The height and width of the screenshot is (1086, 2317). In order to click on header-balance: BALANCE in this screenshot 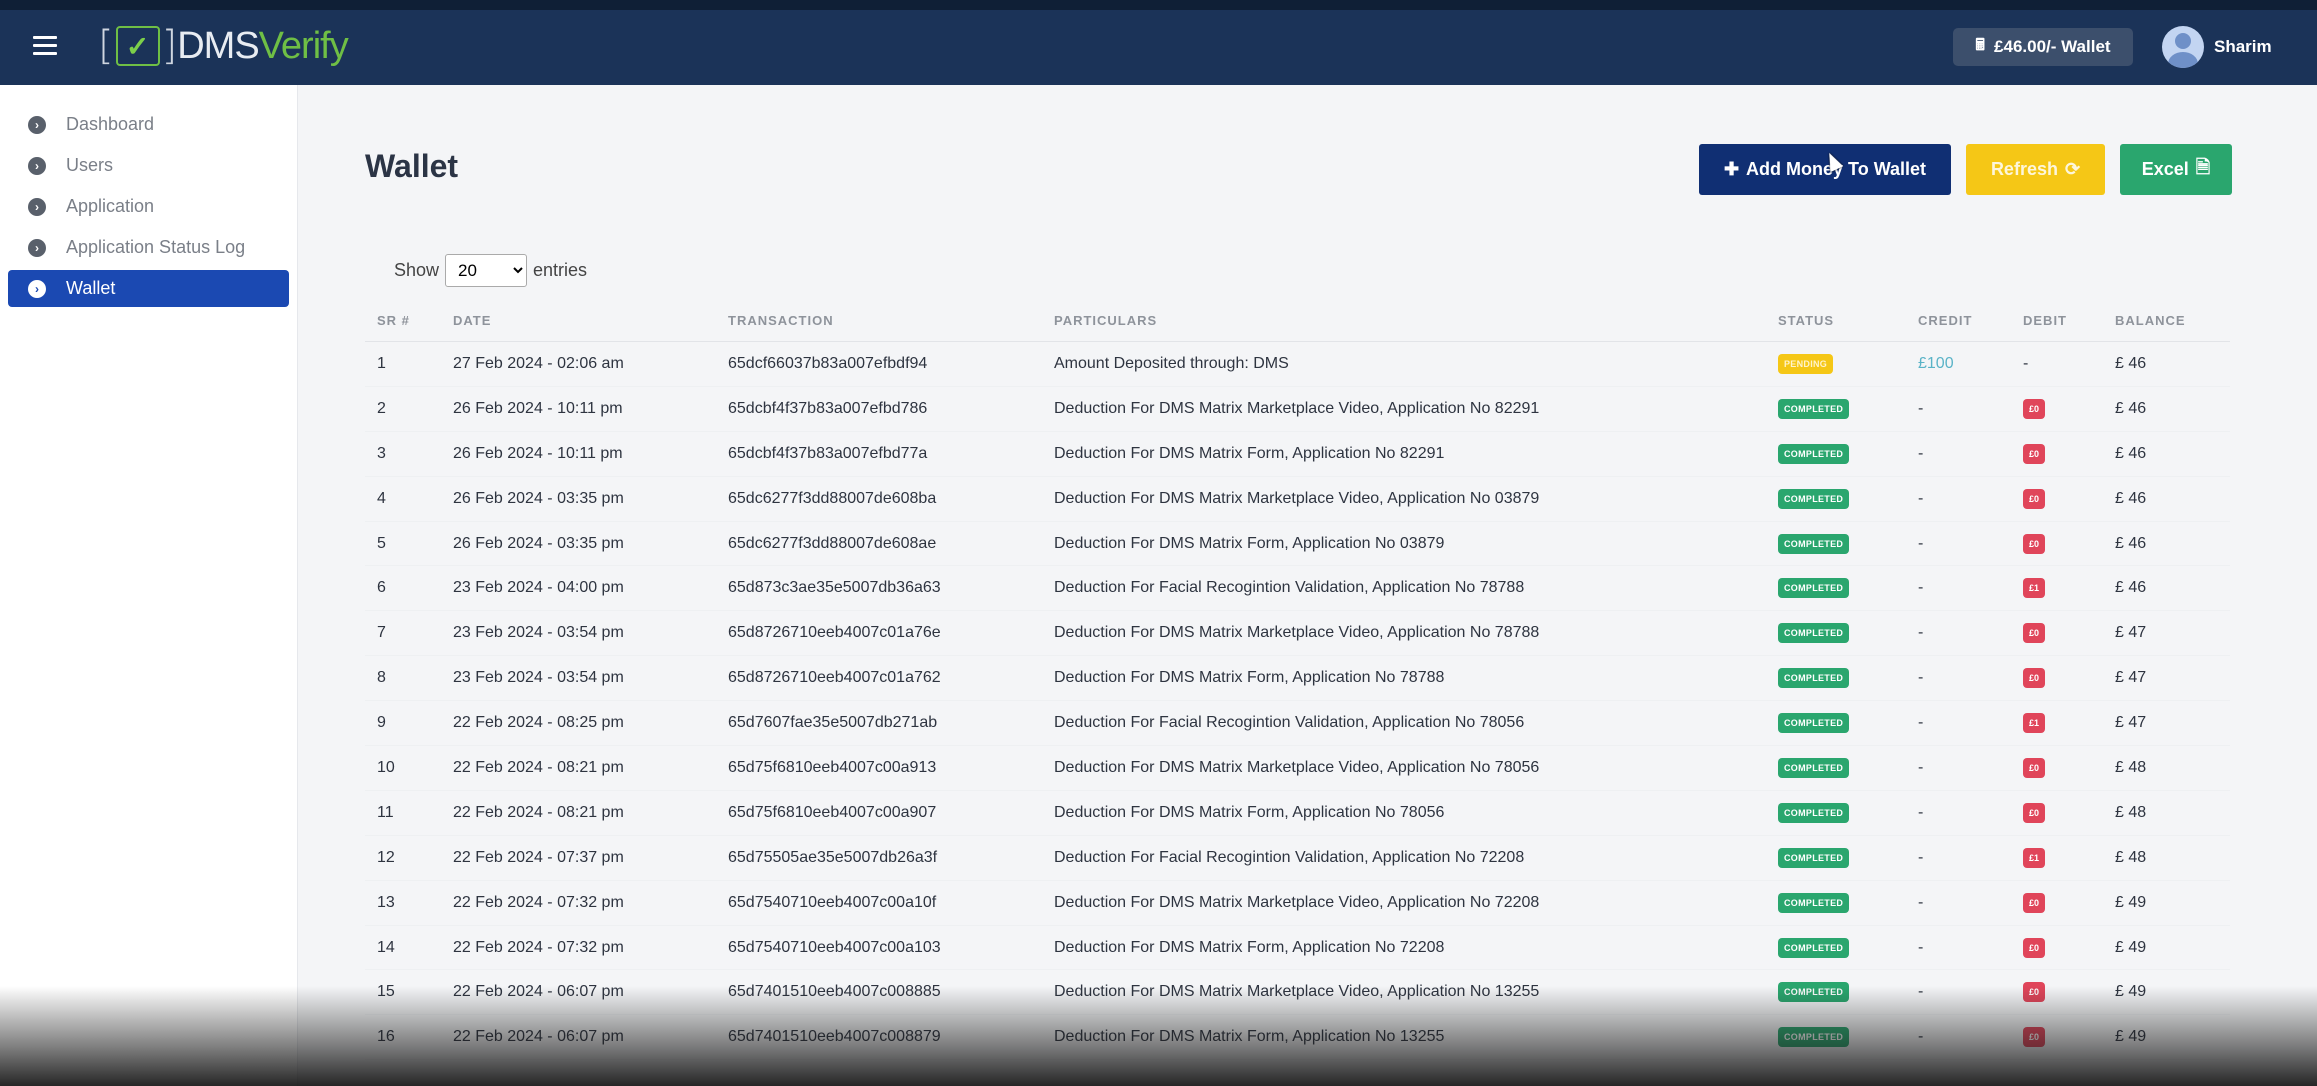, I will do `click(2172, 320)`.